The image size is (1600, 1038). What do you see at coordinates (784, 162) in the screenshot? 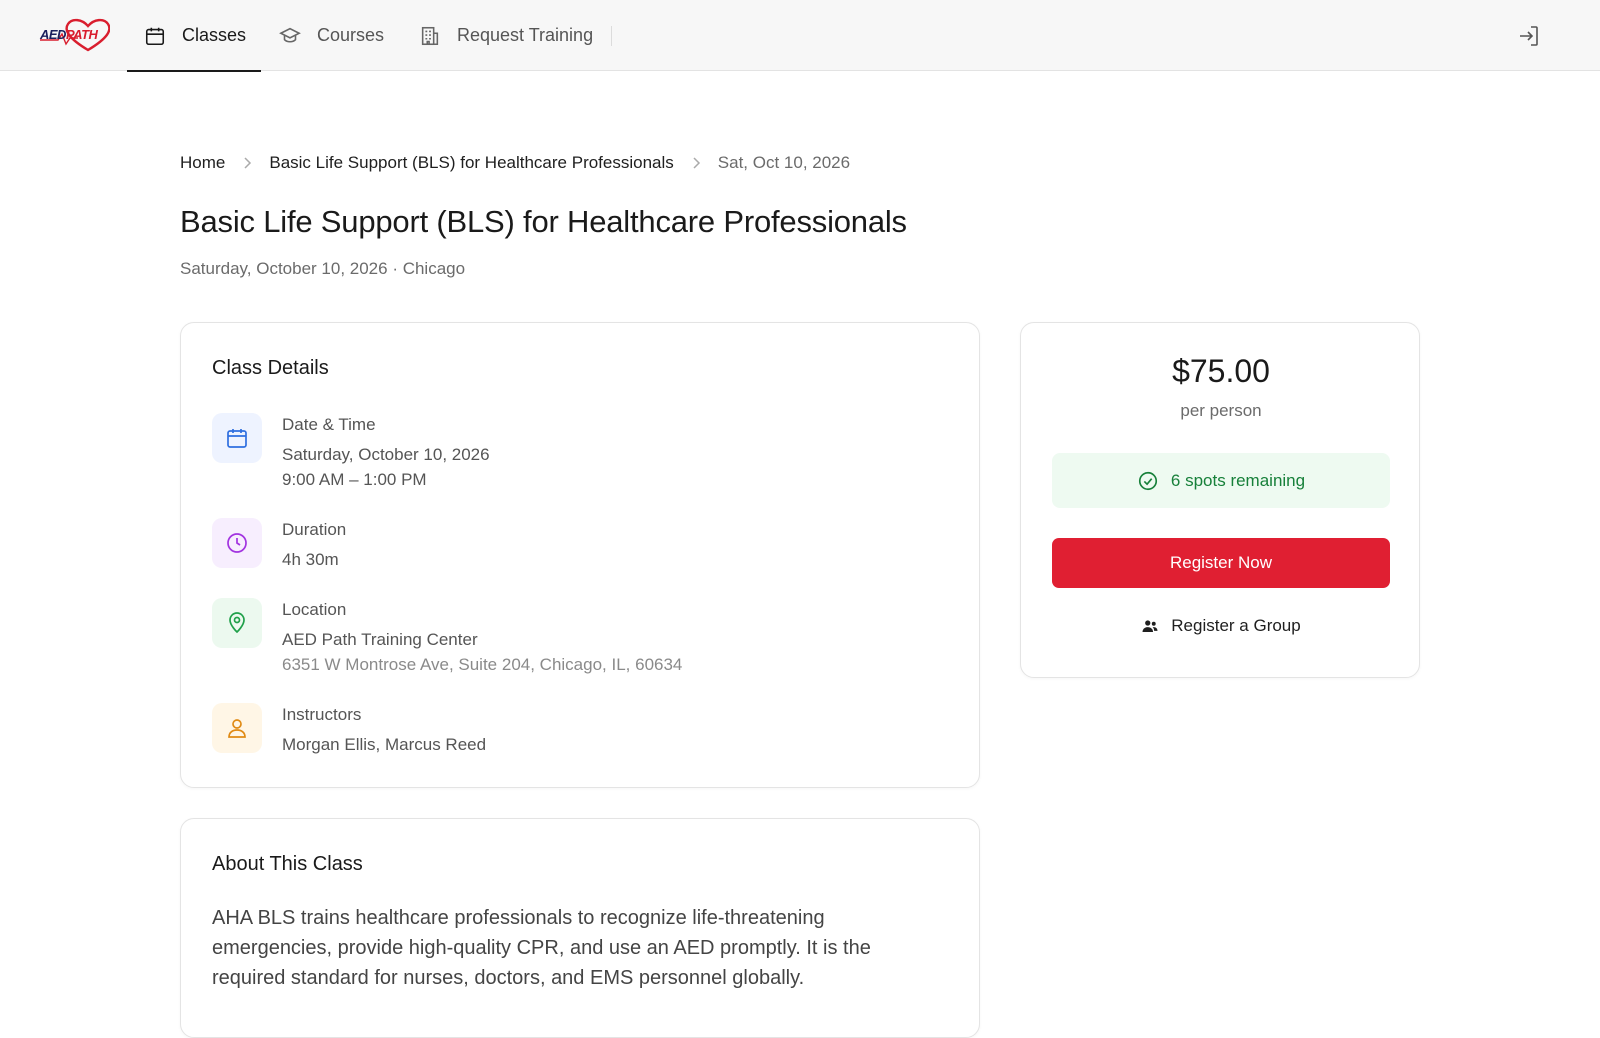
I see `breadcrumb-current: Sat, Oct 10, 2026` at bounding box center [784, 162].